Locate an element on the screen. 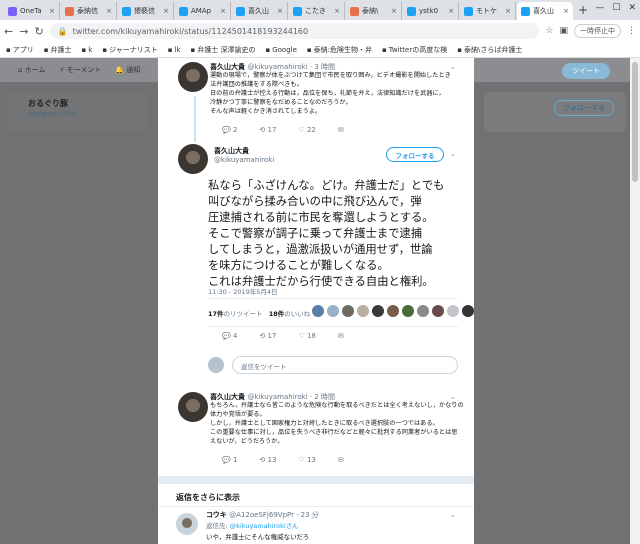  retweets-stat: 17件のリツイート is located at coordinates (235, 314).